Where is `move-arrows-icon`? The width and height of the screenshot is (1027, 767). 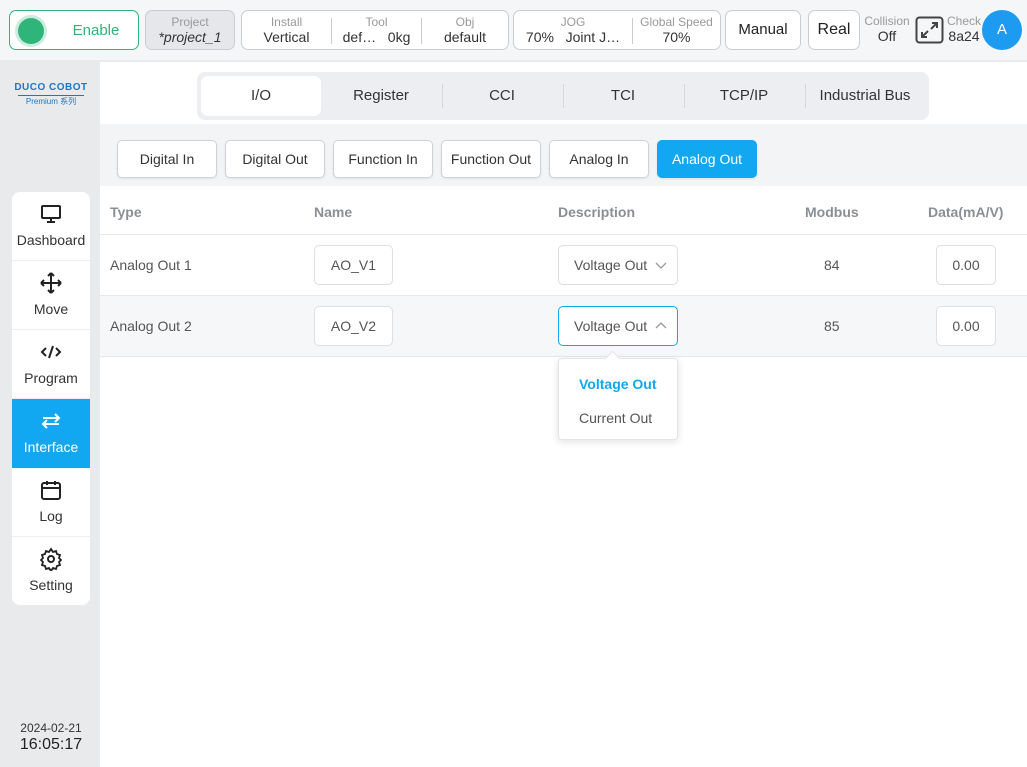 move-arrows-icon is located at coordinates (51, 283).